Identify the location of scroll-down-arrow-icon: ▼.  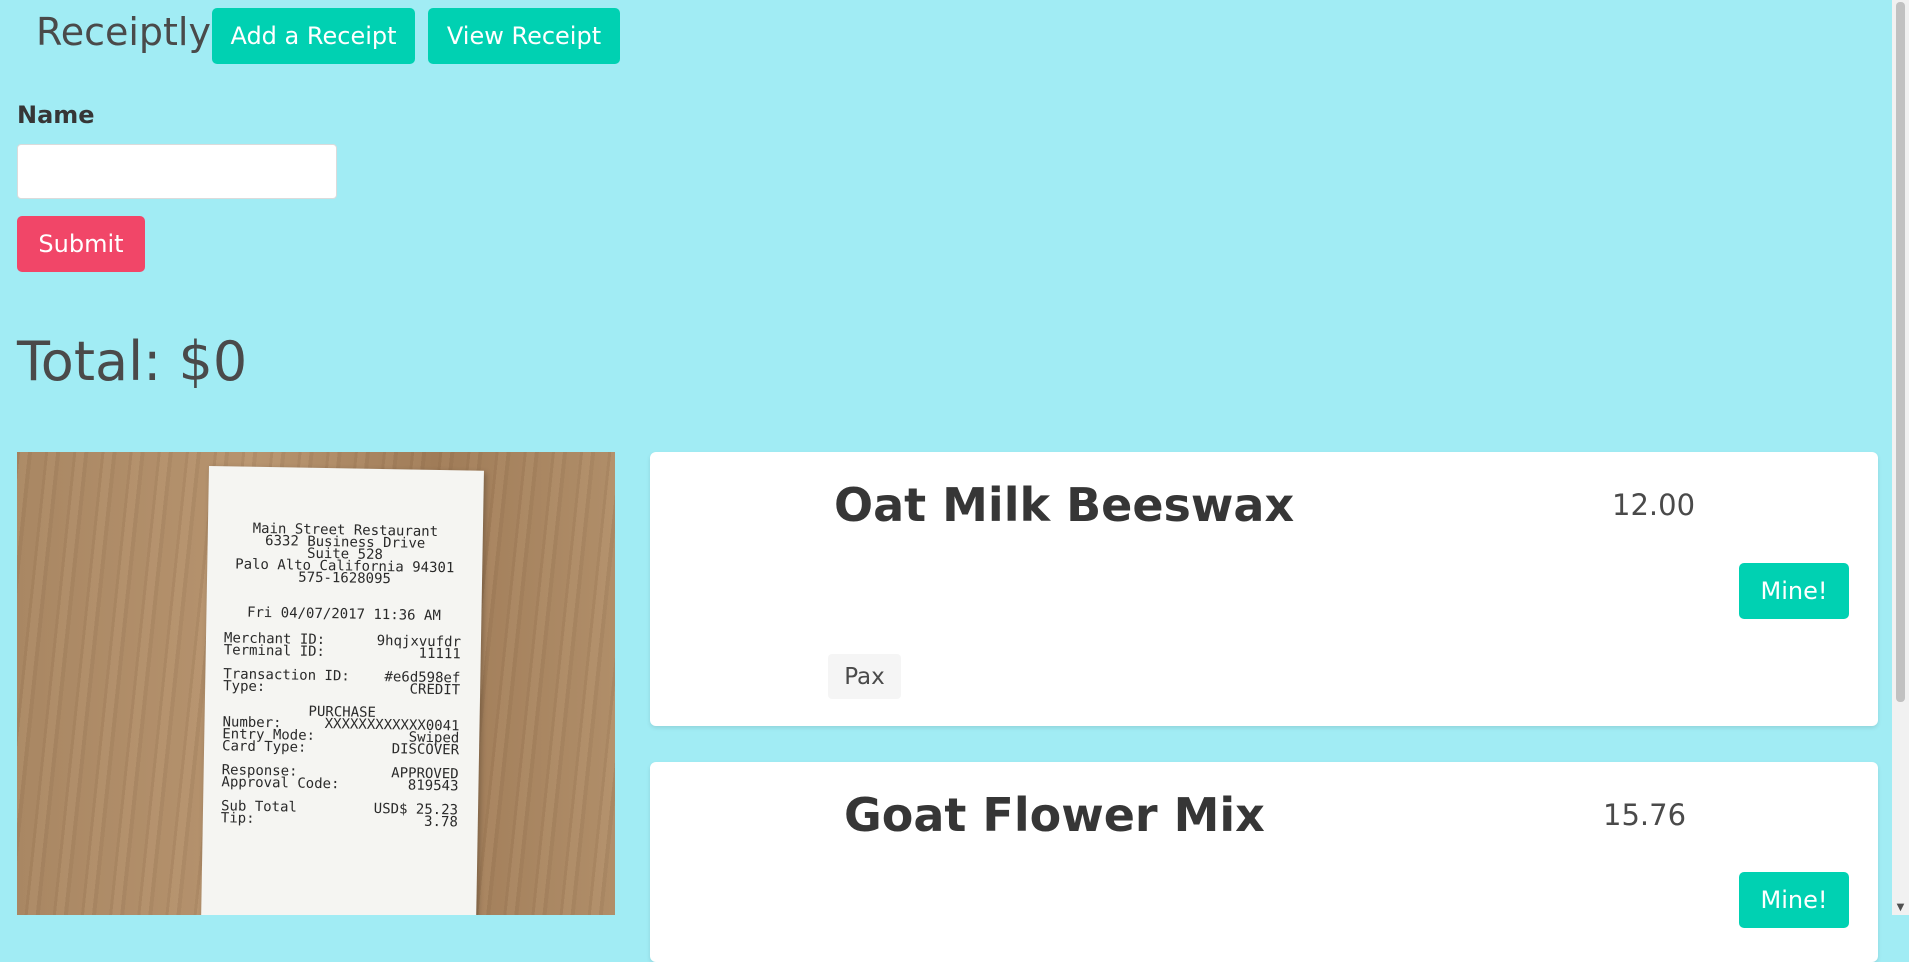
(1900, 907).